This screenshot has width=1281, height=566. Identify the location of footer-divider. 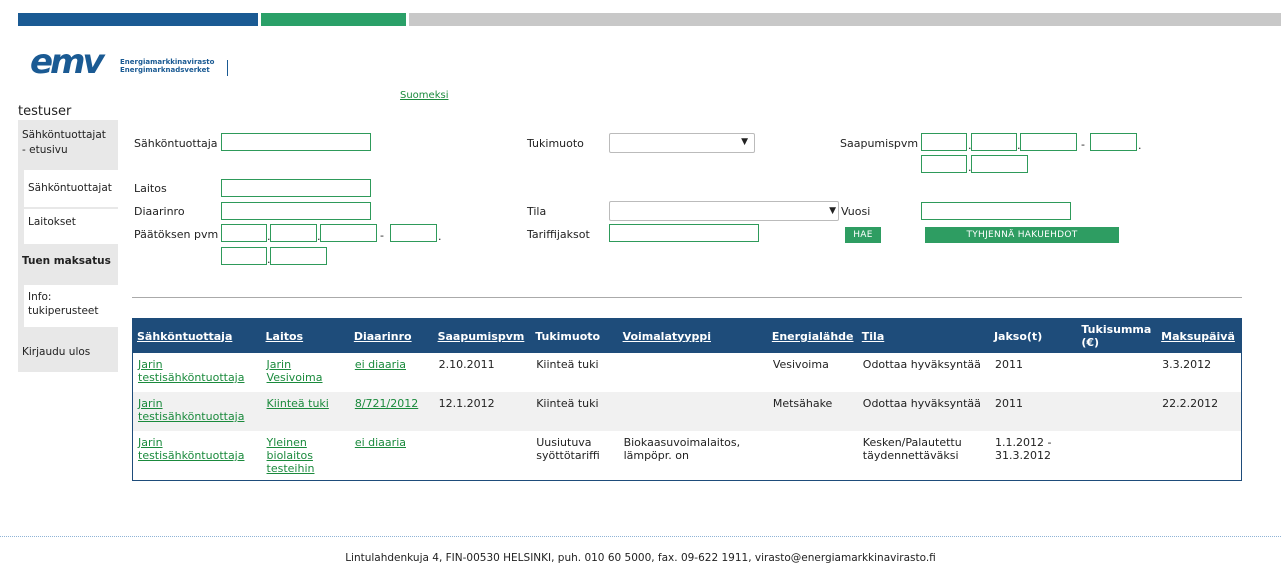
(640, 536).